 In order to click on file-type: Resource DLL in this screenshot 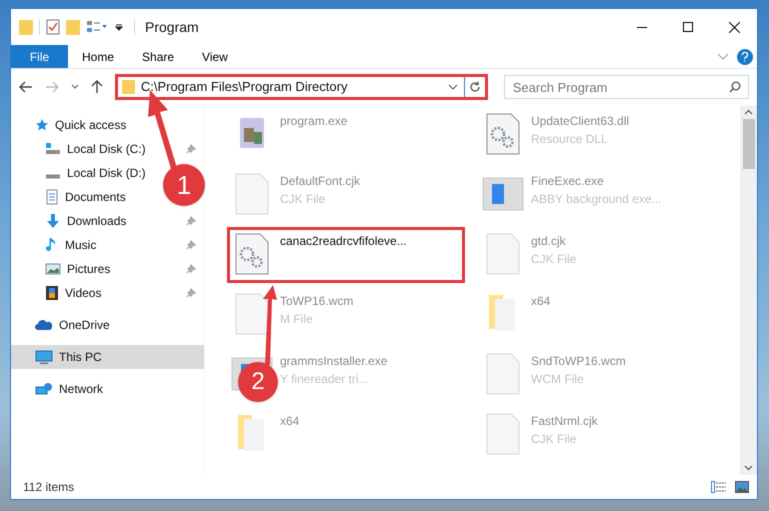, I will do `click(570, 139)`.